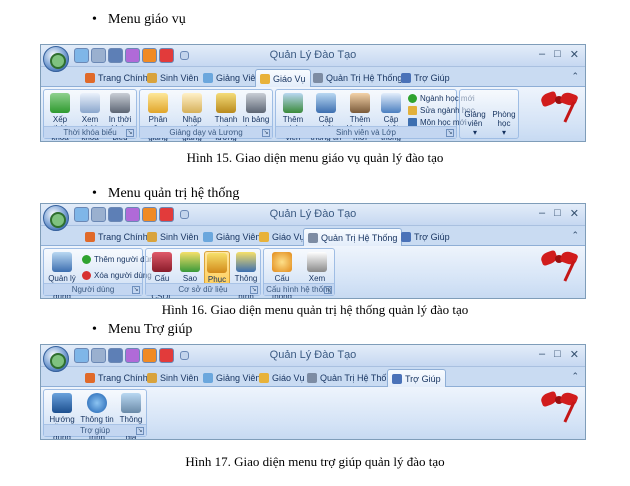 This screenshot has width=630, height=486. I want to click on edit-class-icon, so click(391, 103).